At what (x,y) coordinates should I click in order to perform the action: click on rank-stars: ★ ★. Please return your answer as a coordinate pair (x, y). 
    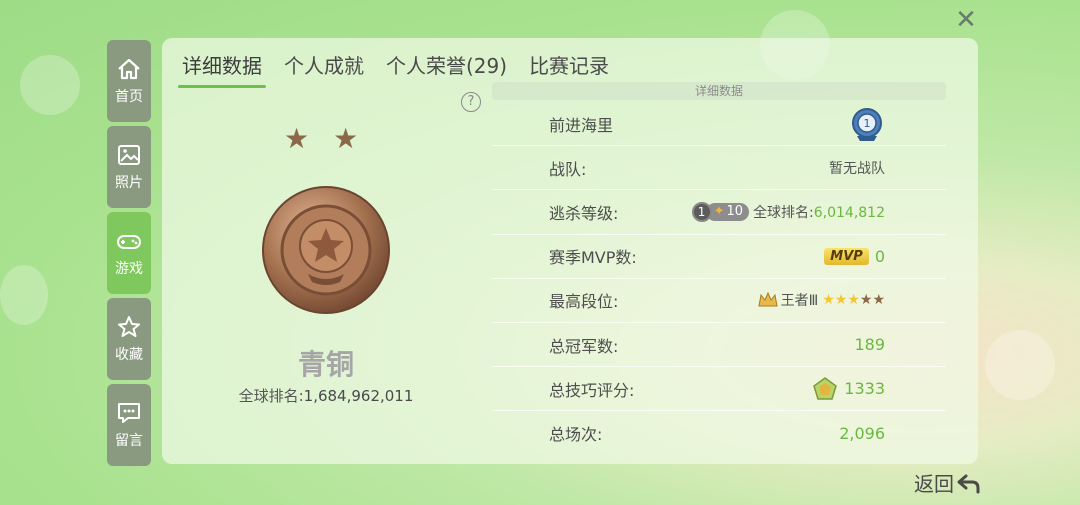
    Looking at the image, I should click on (333, 138).